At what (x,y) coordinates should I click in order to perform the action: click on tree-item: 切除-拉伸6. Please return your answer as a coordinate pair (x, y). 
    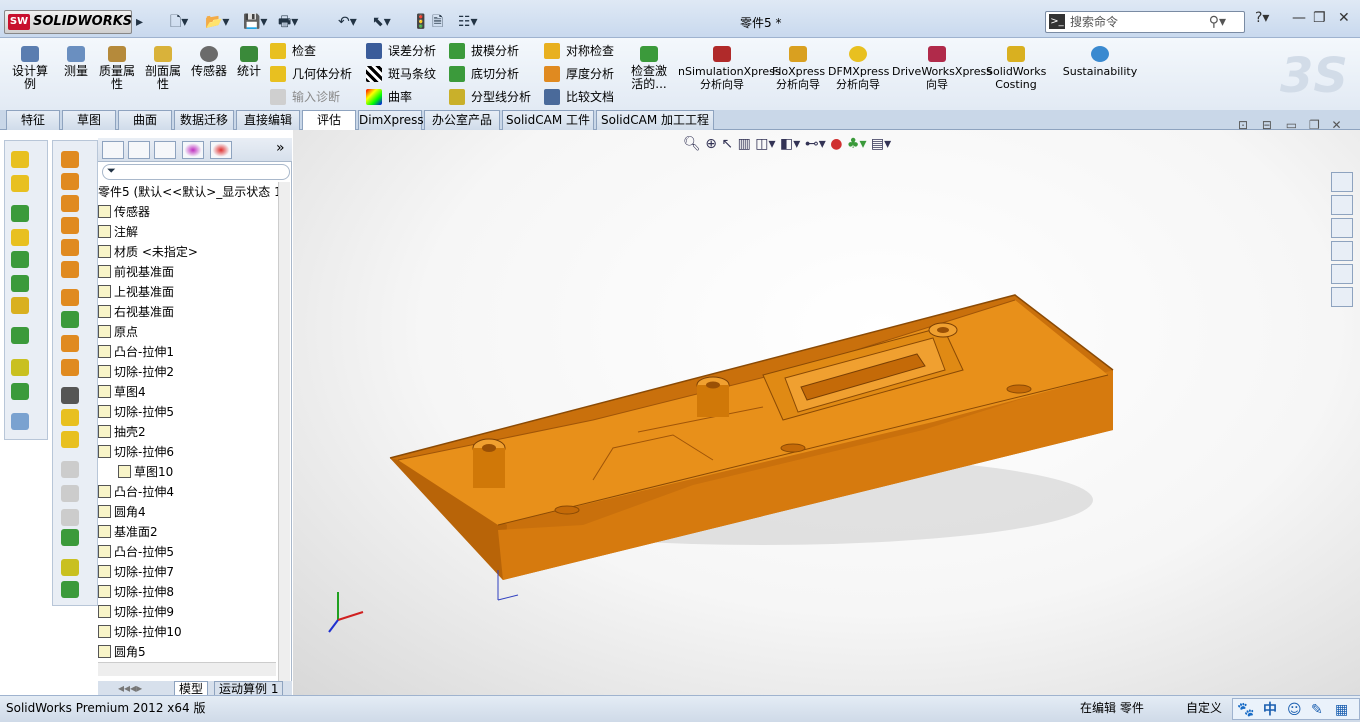
    Looking at the image, I should click on (136, 452).